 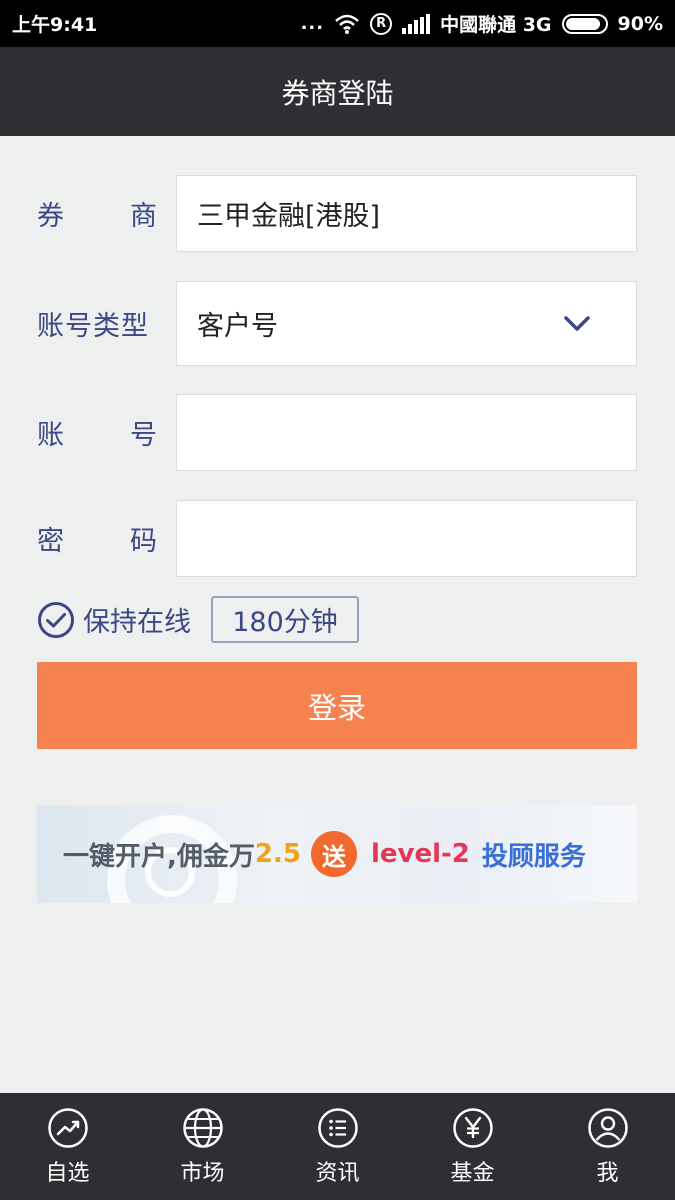 What do you see at coordinates (577, 323) in the screenshot?
I see `chevron-down-icon` at bounding box center [577, 323].